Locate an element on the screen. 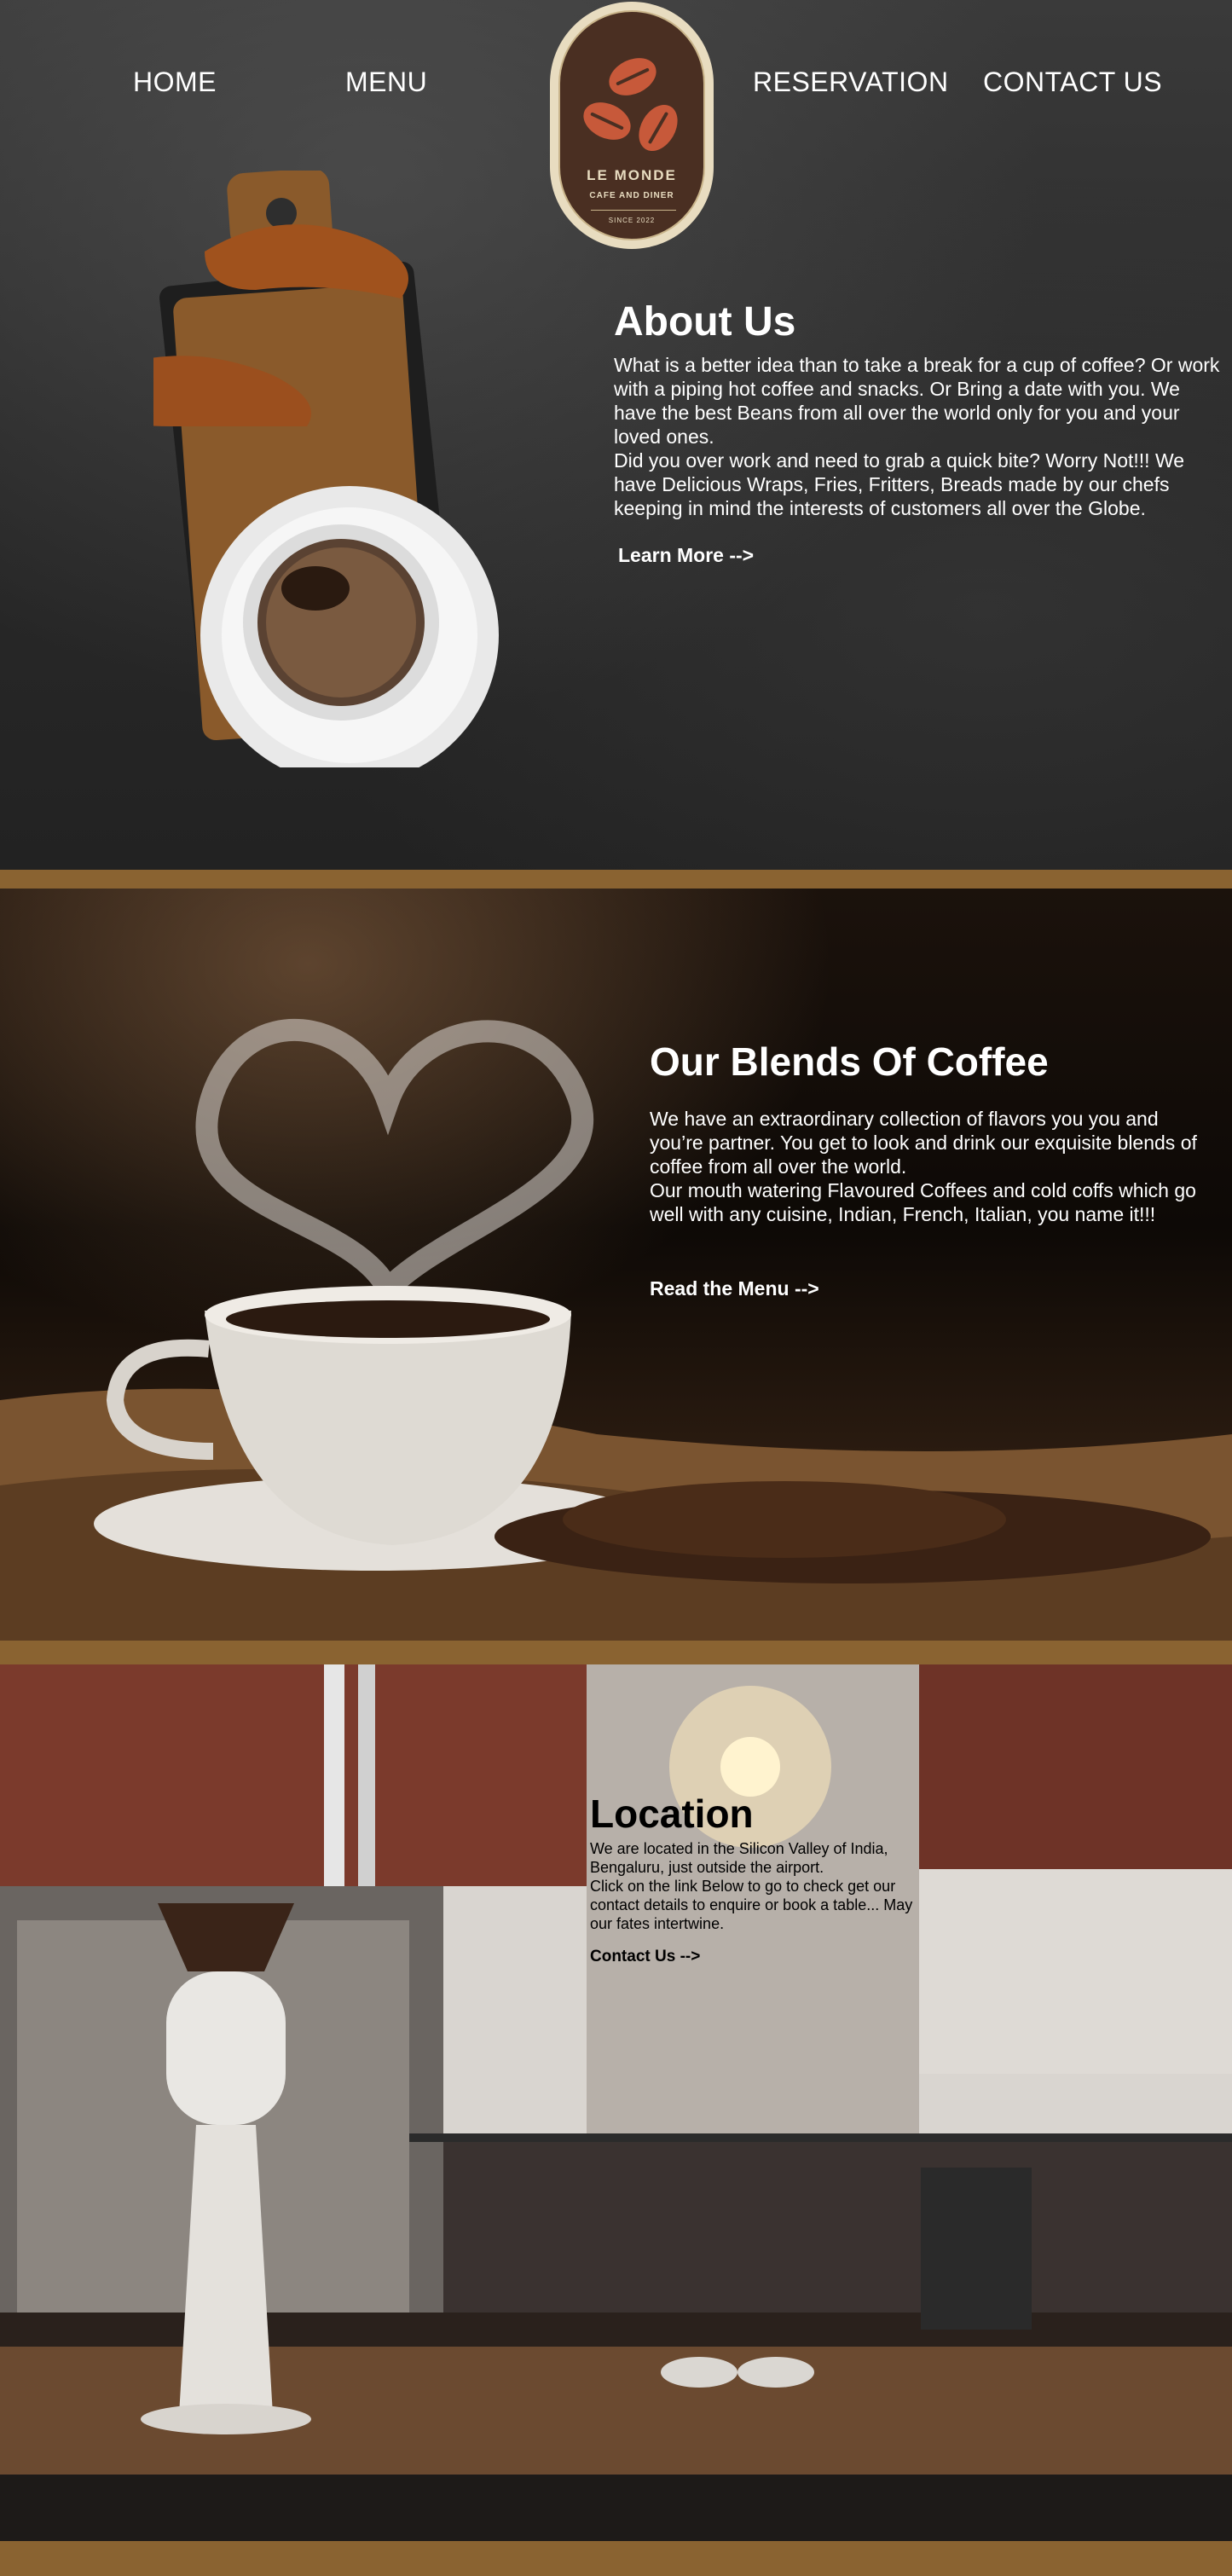 The height and width of the screenshot is (2576, 1232). logo-badge: LE MONDE CAFE AND DINER SINCE 2022 is located at coordinates (631, 125).